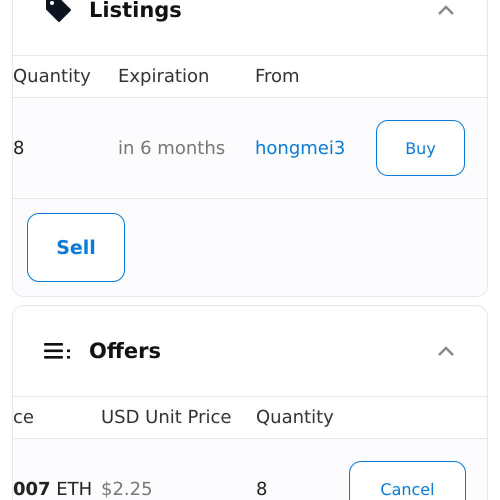 This screenshot has height=500, width=500. I want to click on column-header: From, so click(278, 76).